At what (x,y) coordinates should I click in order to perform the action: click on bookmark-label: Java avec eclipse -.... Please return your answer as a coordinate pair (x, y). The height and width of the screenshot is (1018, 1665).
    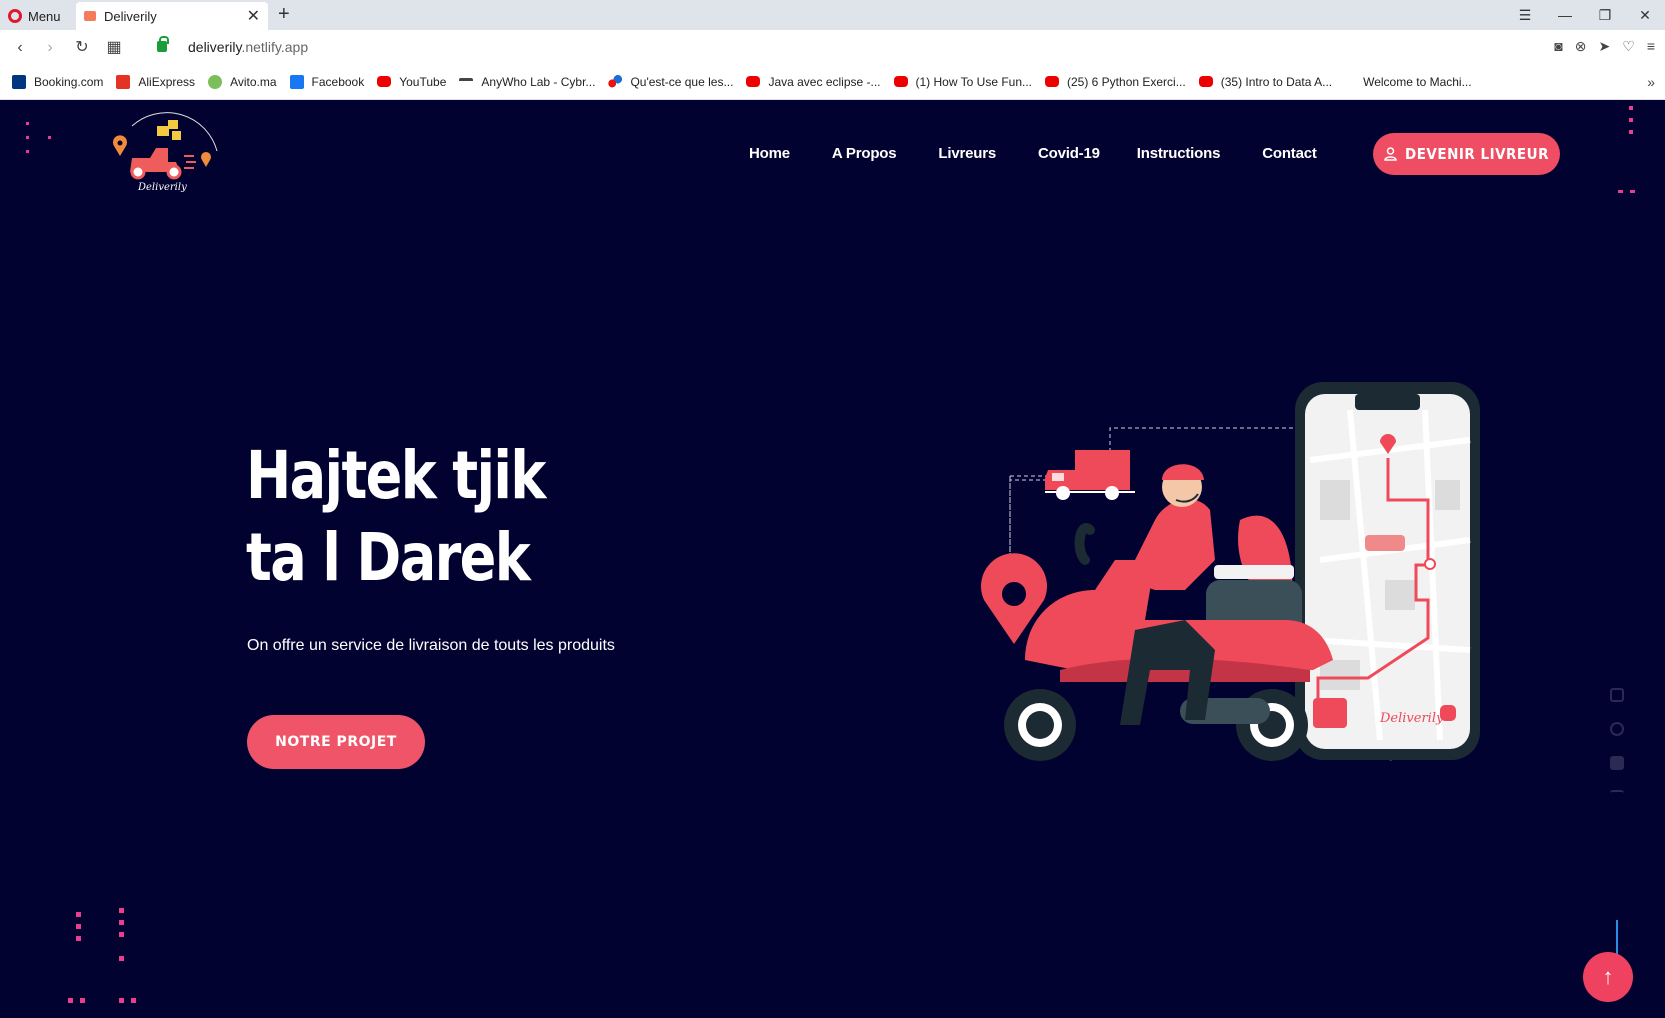
    Looking at the image, I should click on (824, 81).